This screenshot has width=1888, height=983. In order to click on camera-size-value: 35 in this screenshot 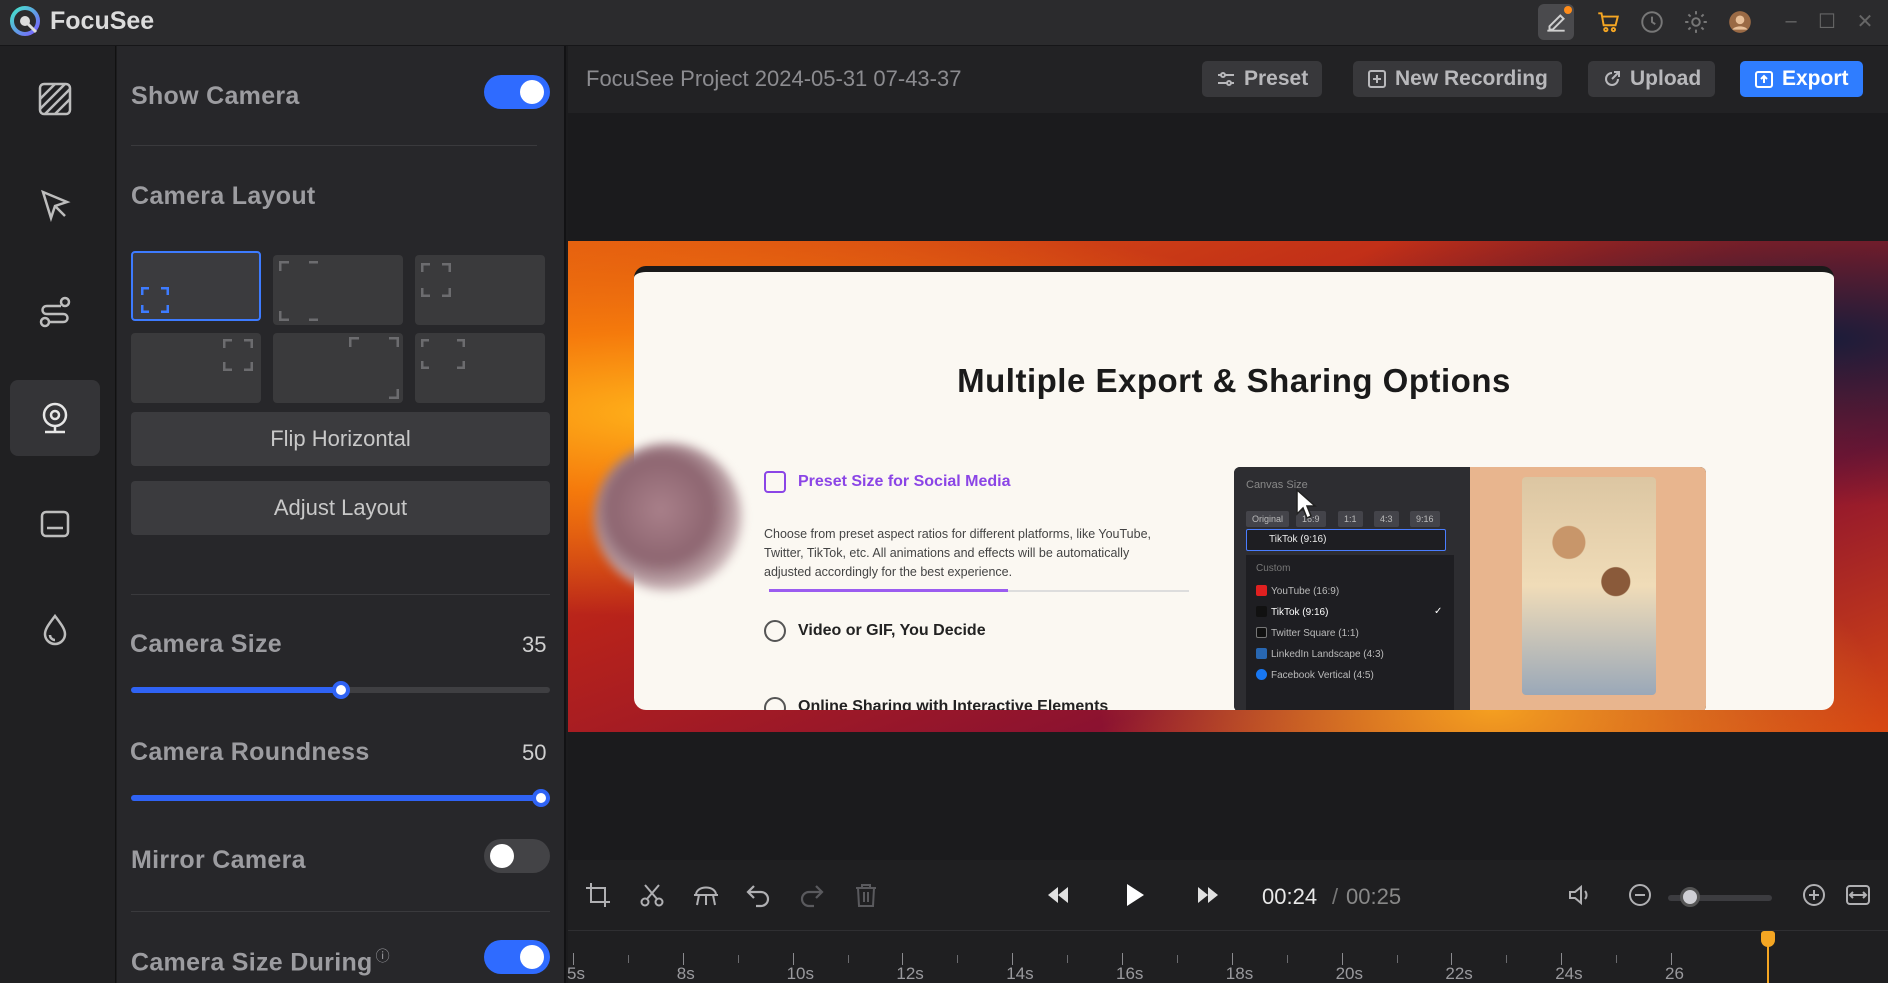, I will do `click(534, 644)`.